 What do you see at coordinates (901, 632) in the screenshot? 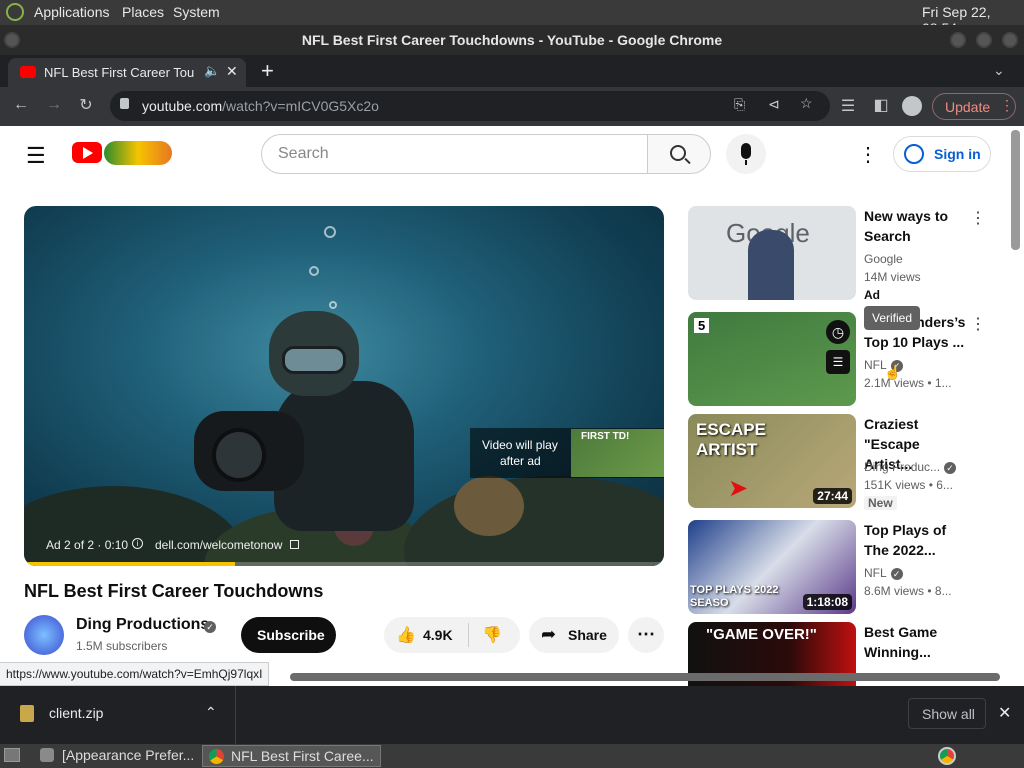
I see `title-line: Best Game` at bounding box center [901, 632].